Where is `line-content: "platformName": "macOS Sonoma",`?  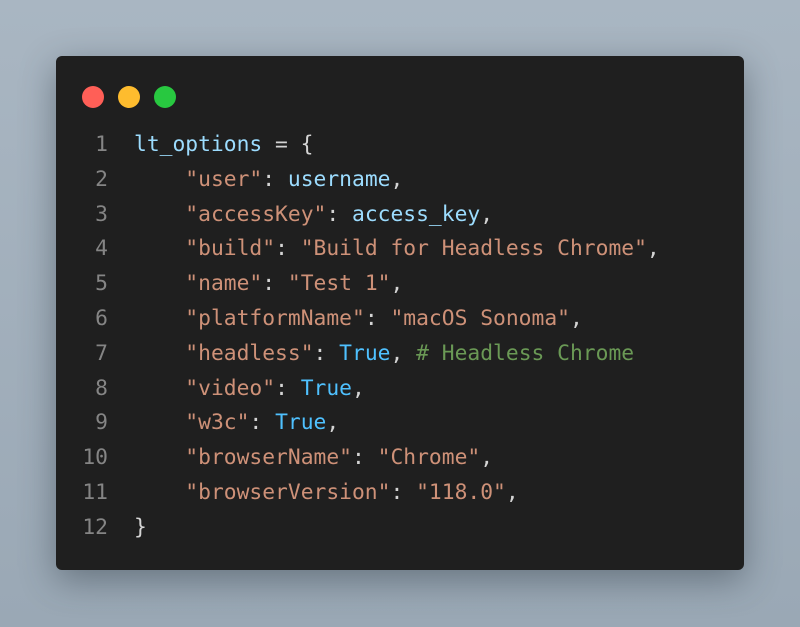 line-content: "platformName": "macOS Sonoma", is located at coordinates (345, 319).